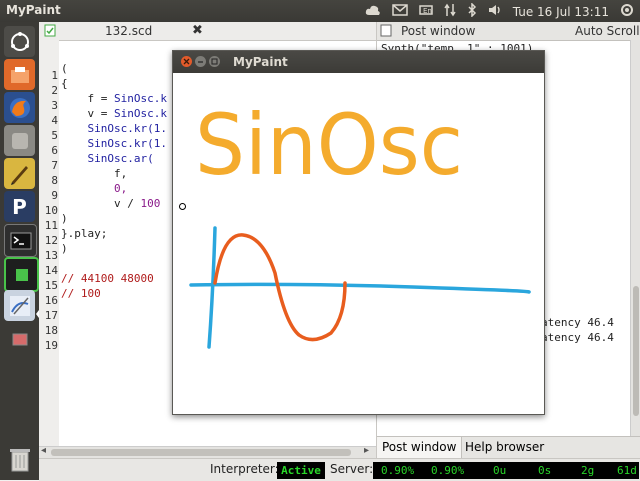 Image resolution: width=640 pixels, height=481 pixels. I want to click on keyboard-icon: En, so click(425, 11).